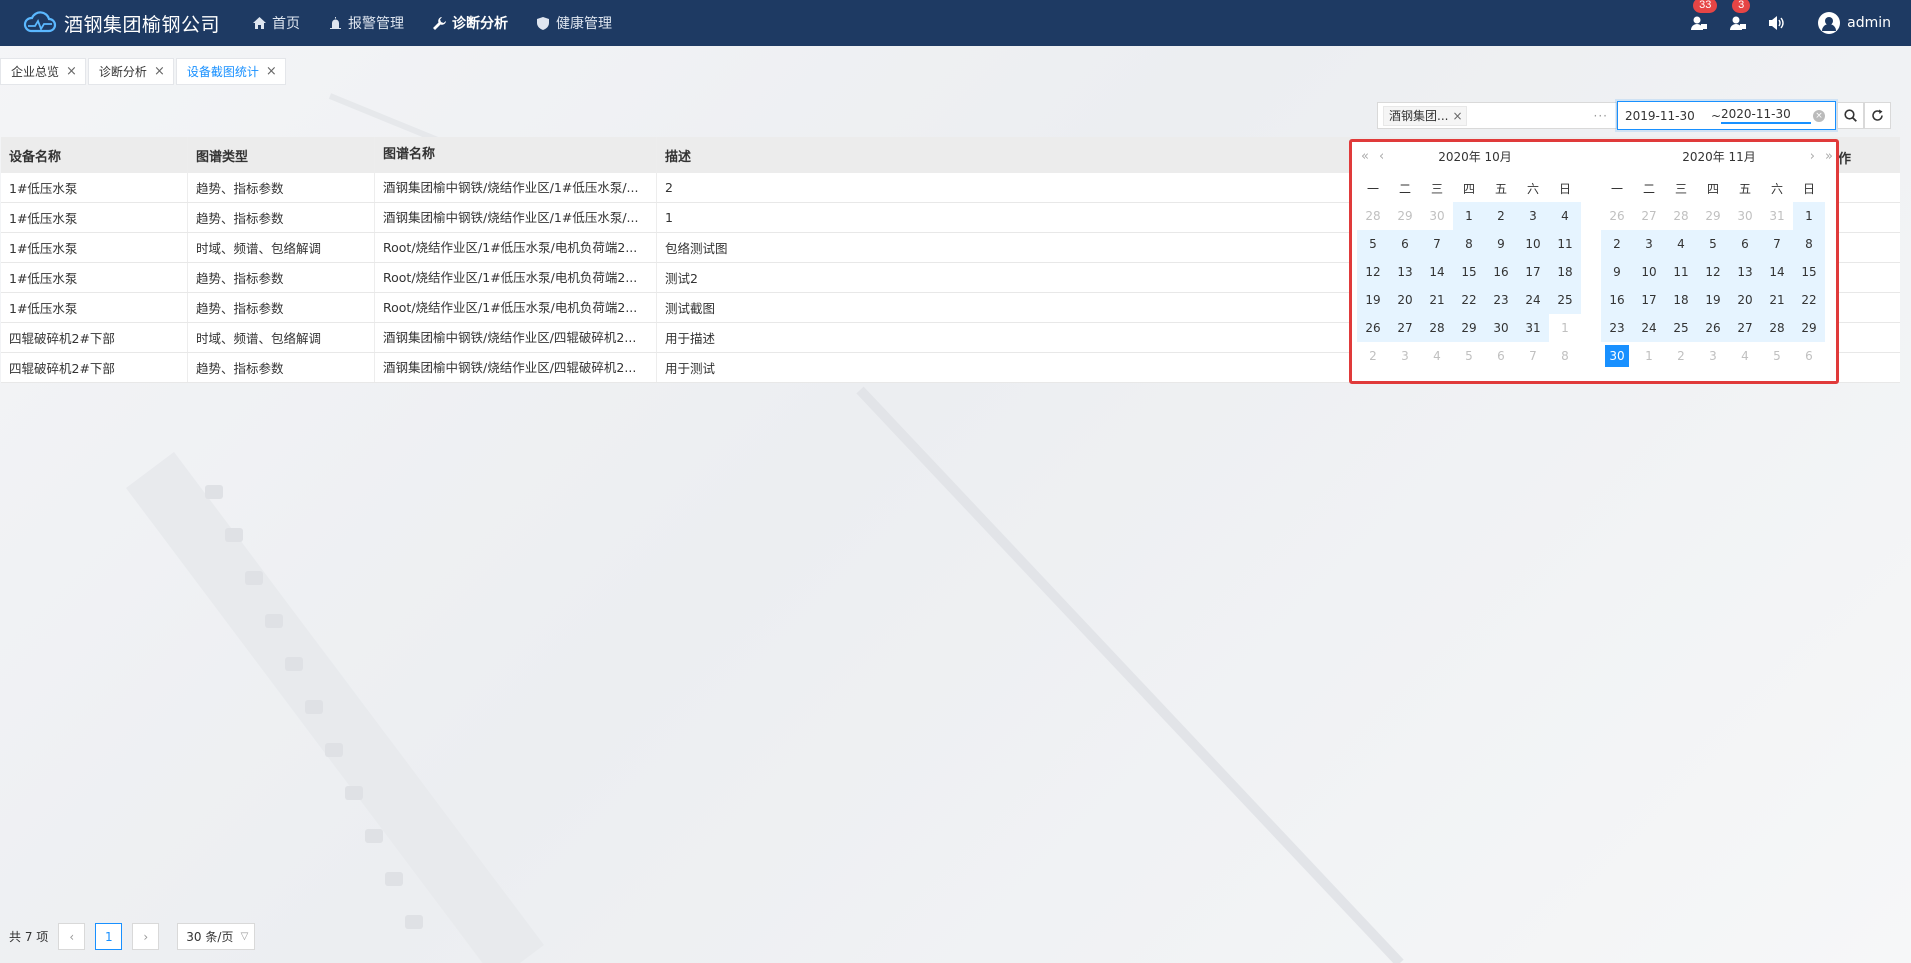 The width and height of the screenshot is (1911, 963). Describe the element at coordinates (1533, 300) in the screenshot. I see `calendar-day: 24` at that location.